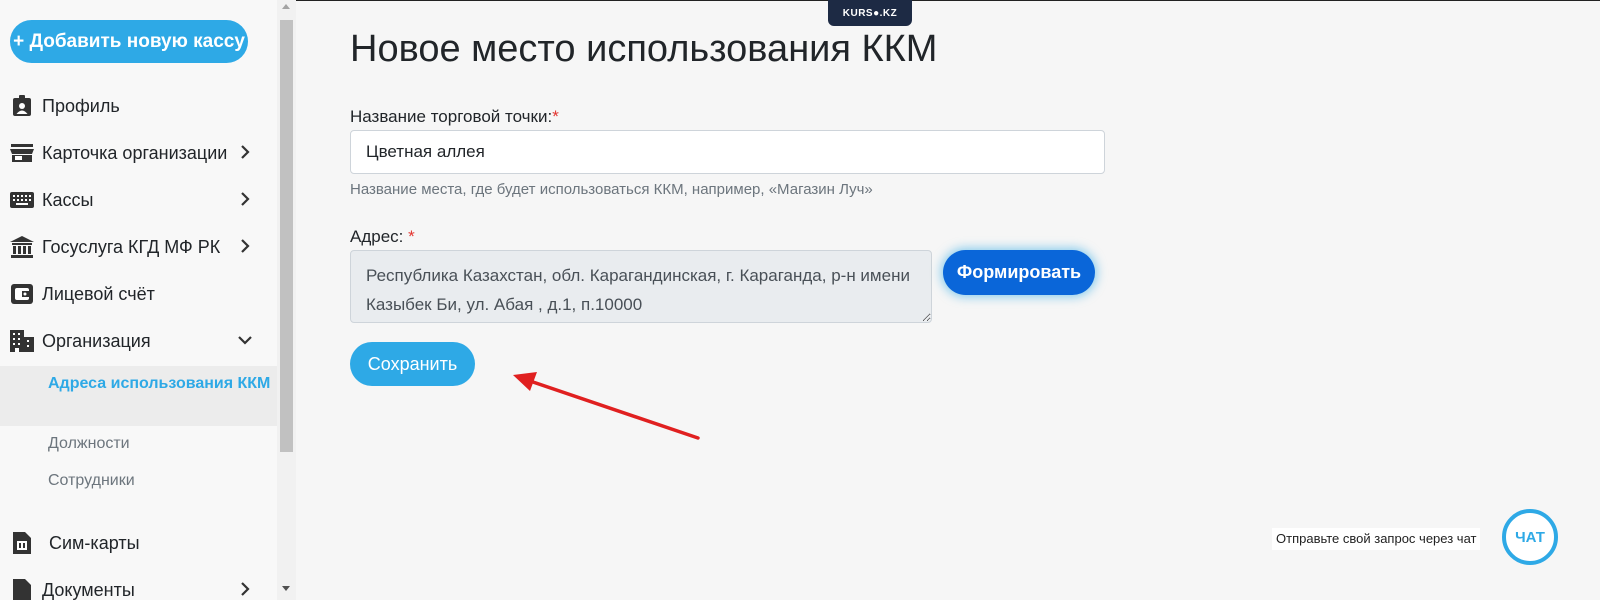 The height and width of the screenshot is (600, 1600). I want to click on store-icon, so click(22, 153).